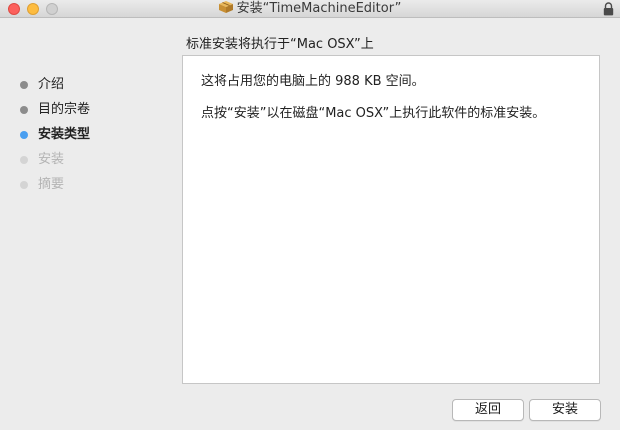 This screenshot has width=620, height=430. I want to click on title-bar: 安装“TimeMachineEditor”, so click(310, 9).